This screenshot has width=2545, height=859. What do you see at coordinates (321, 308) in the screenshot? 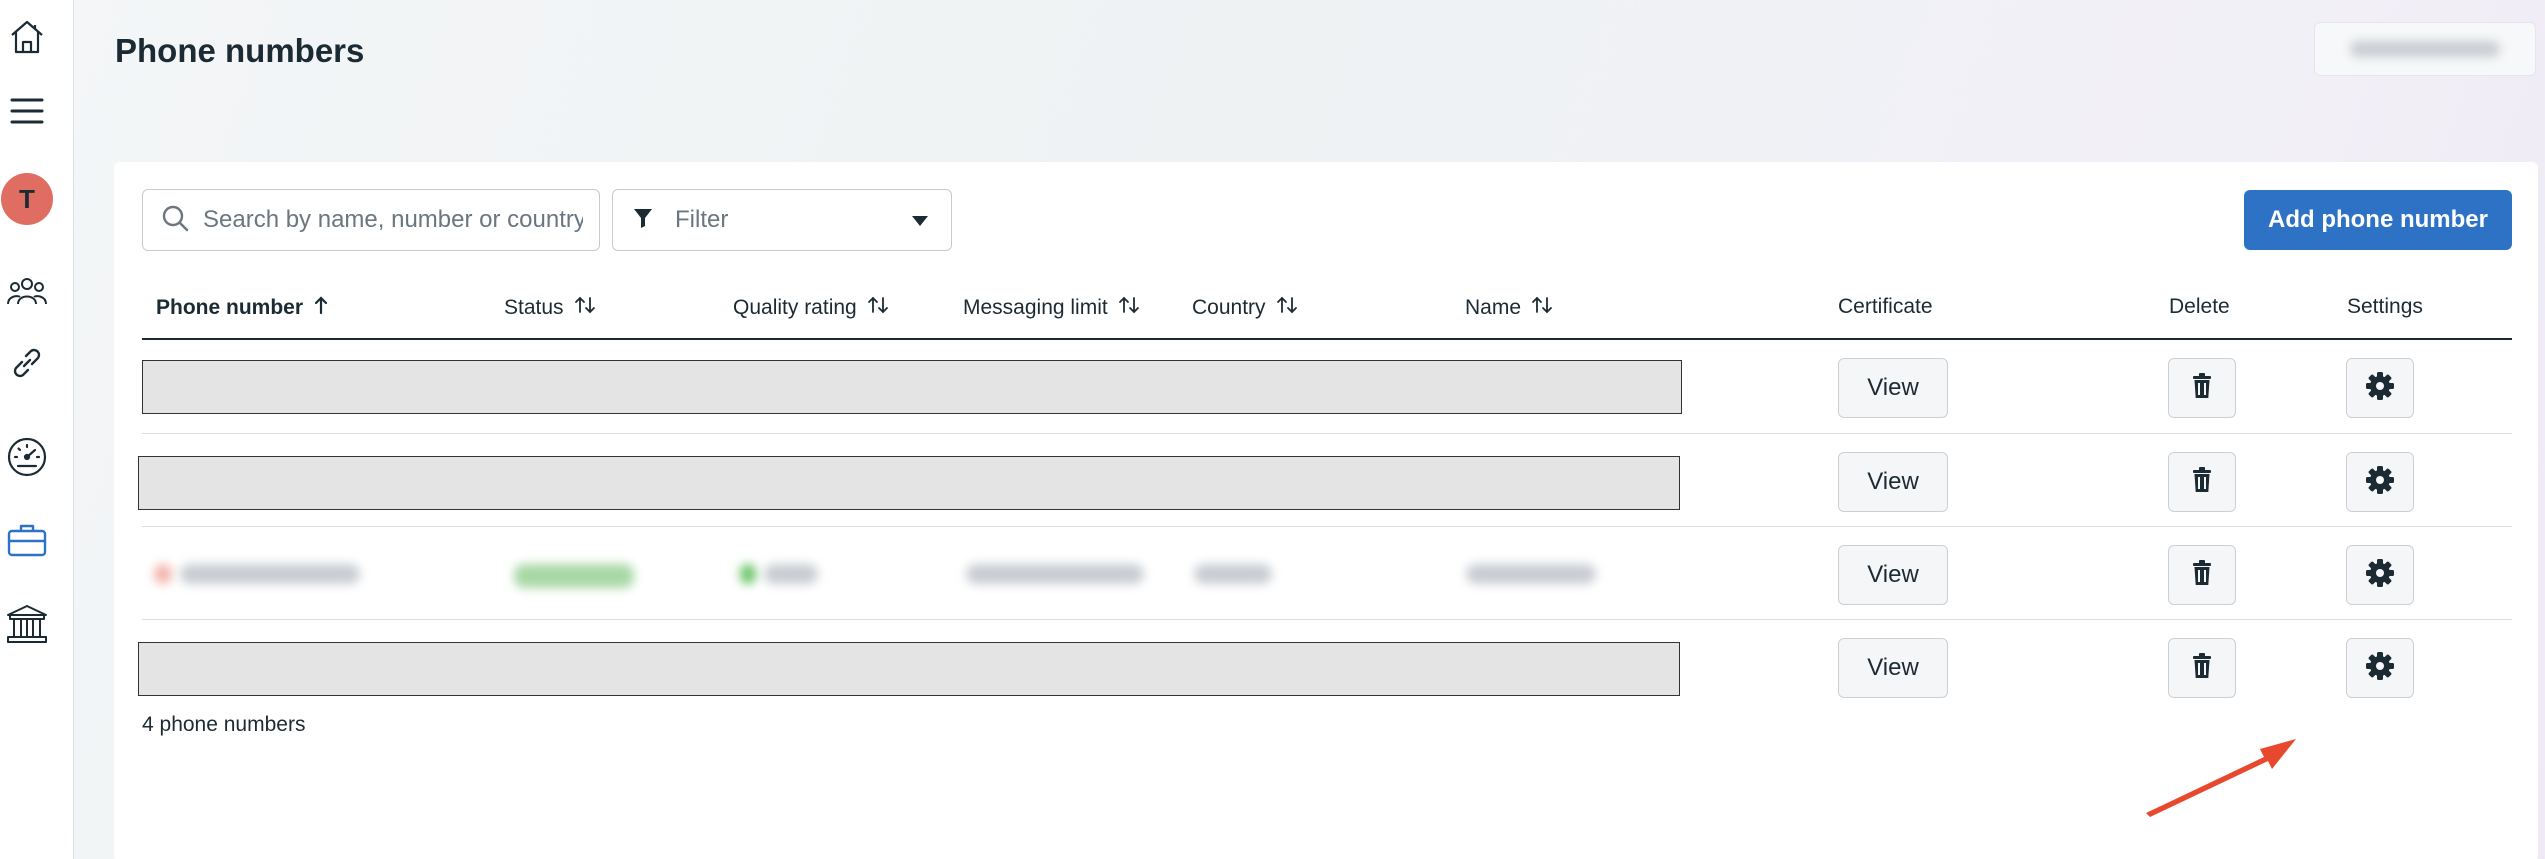
I see `sort-ascending-icon` at bounding box center [321, 308].